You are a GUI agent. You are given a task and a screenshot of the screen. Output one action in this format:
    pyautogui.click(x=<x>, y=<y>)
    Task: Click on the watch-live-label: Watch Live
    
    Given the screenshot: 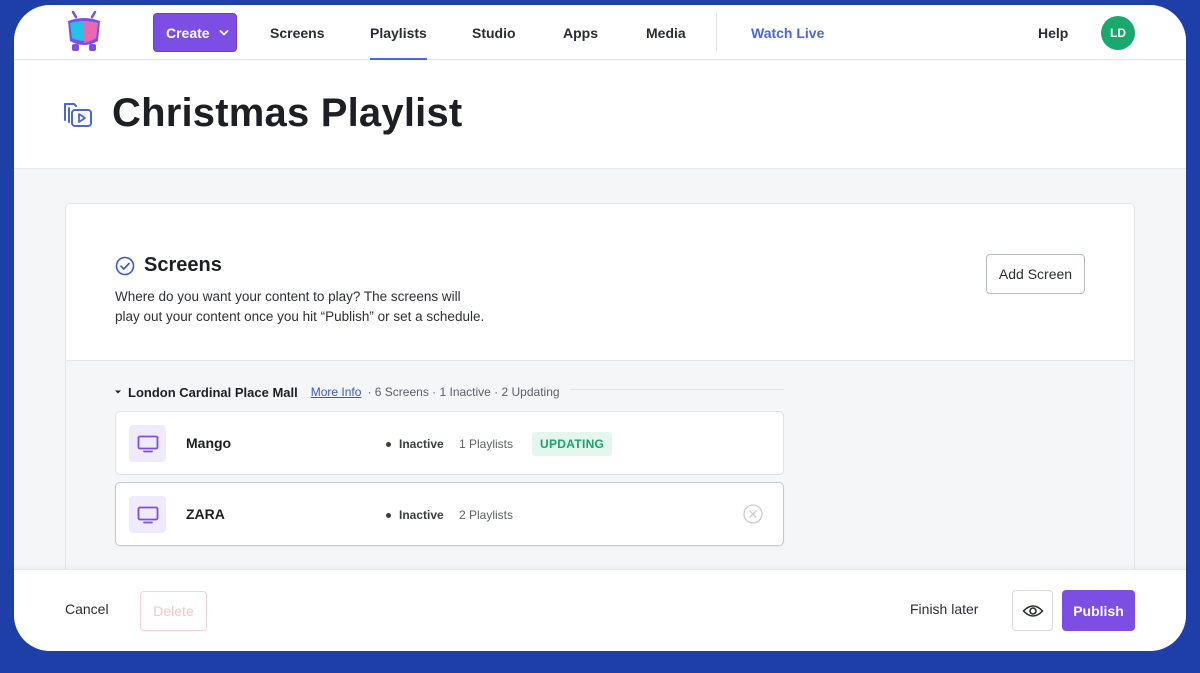 What is the action you would take?
    pyautogui.click(x=788, y=32)
    